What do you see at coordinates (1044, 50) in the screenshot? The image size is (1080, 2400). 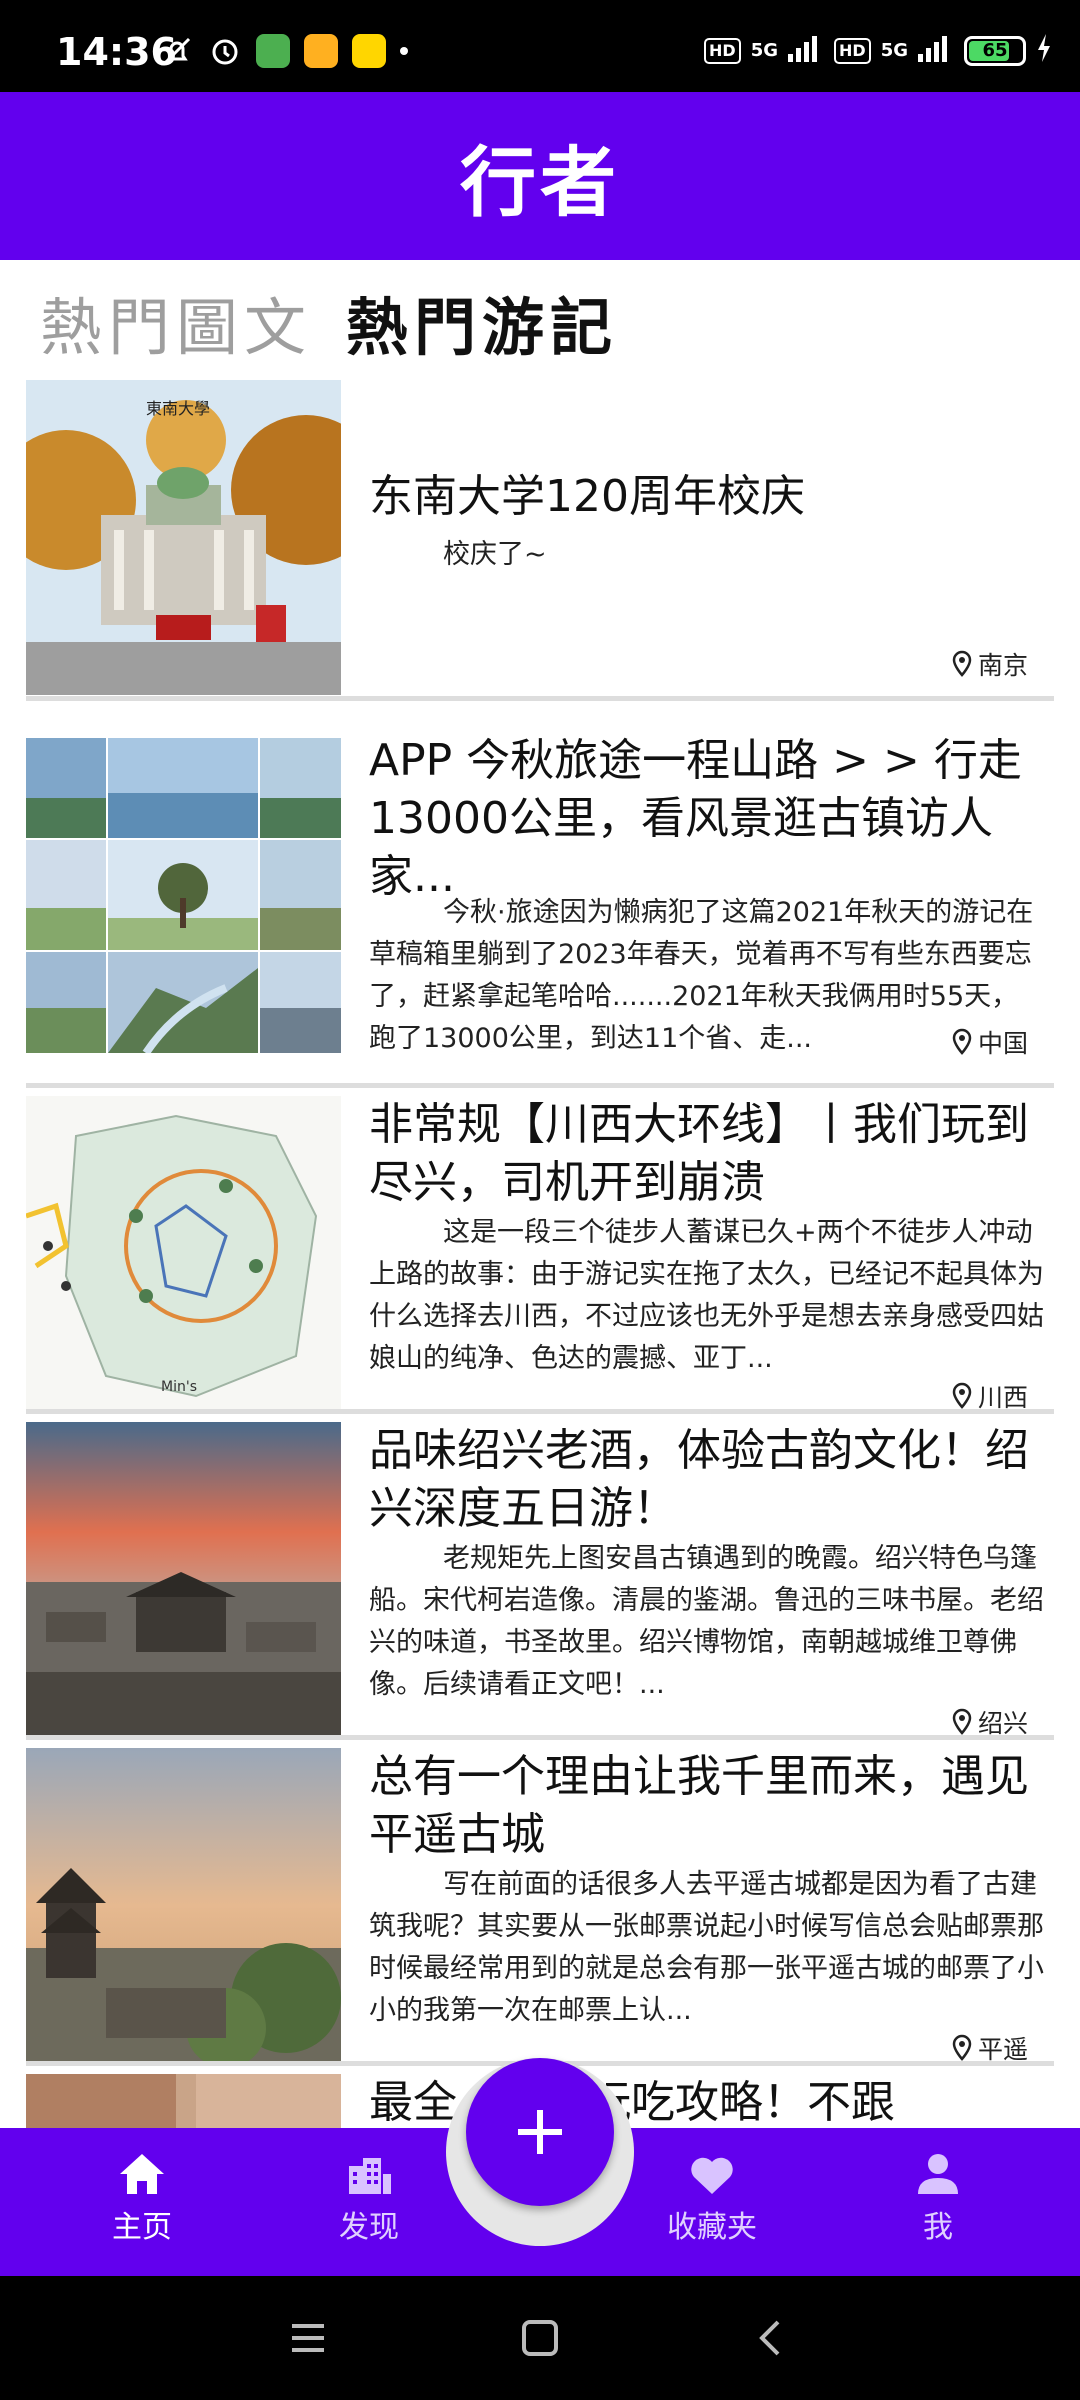 I see `charging-icon` at bounding box center [1044, 50].